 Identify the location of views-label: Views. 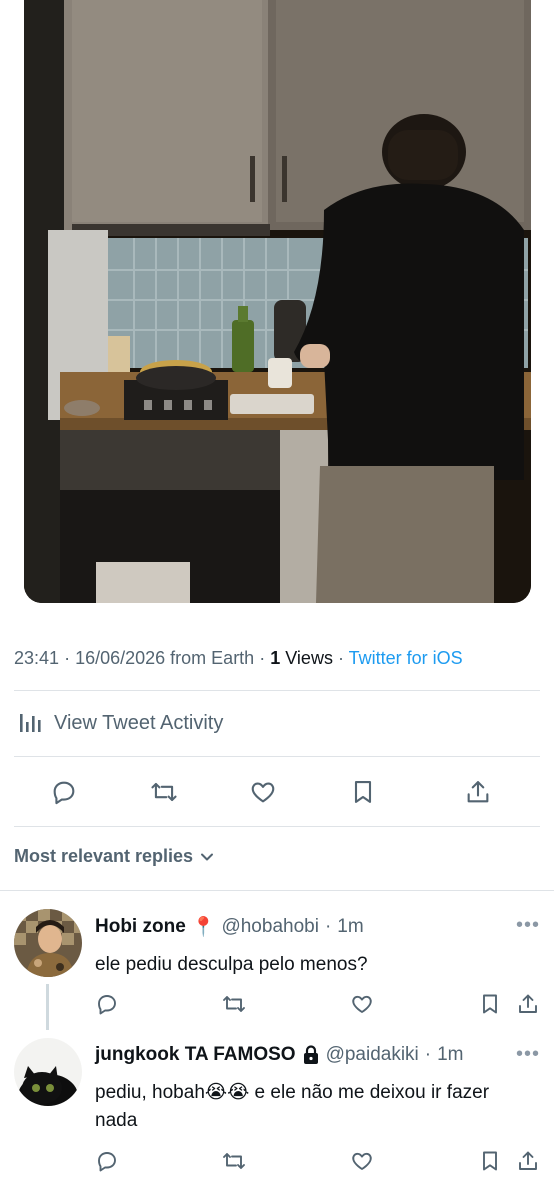
(309, 658).